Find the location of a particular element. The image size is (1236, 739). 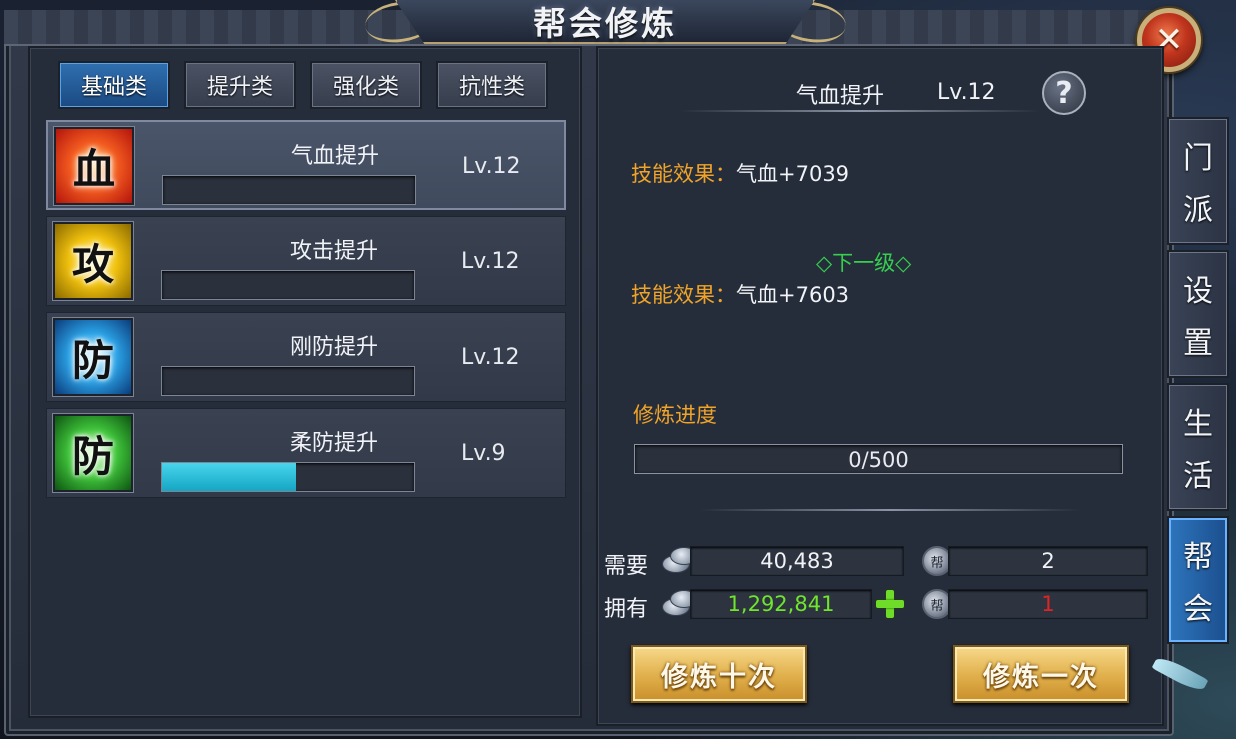

training-progress-bar: 0/500 is located at coordinates (878, 459).